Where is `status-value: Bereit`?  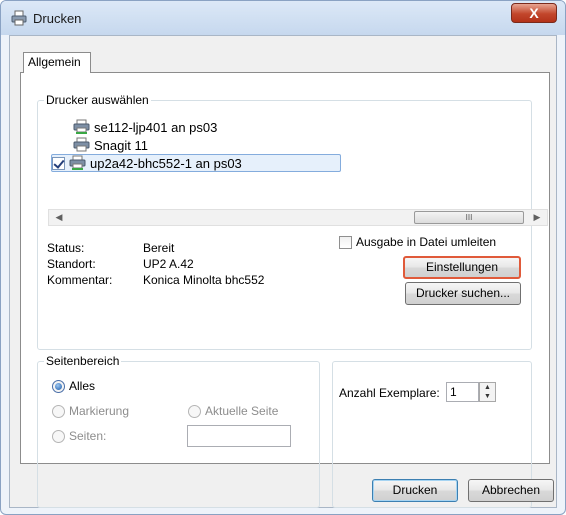 status-value: Bereit is located at coordinates (159, 248).